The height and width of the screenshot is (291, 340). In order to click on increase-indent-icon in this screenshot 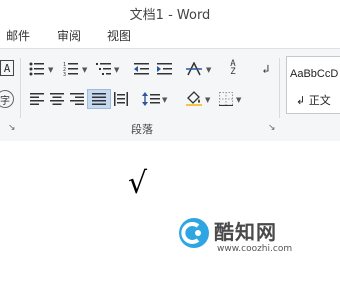, I will do `click(165, 69)`.